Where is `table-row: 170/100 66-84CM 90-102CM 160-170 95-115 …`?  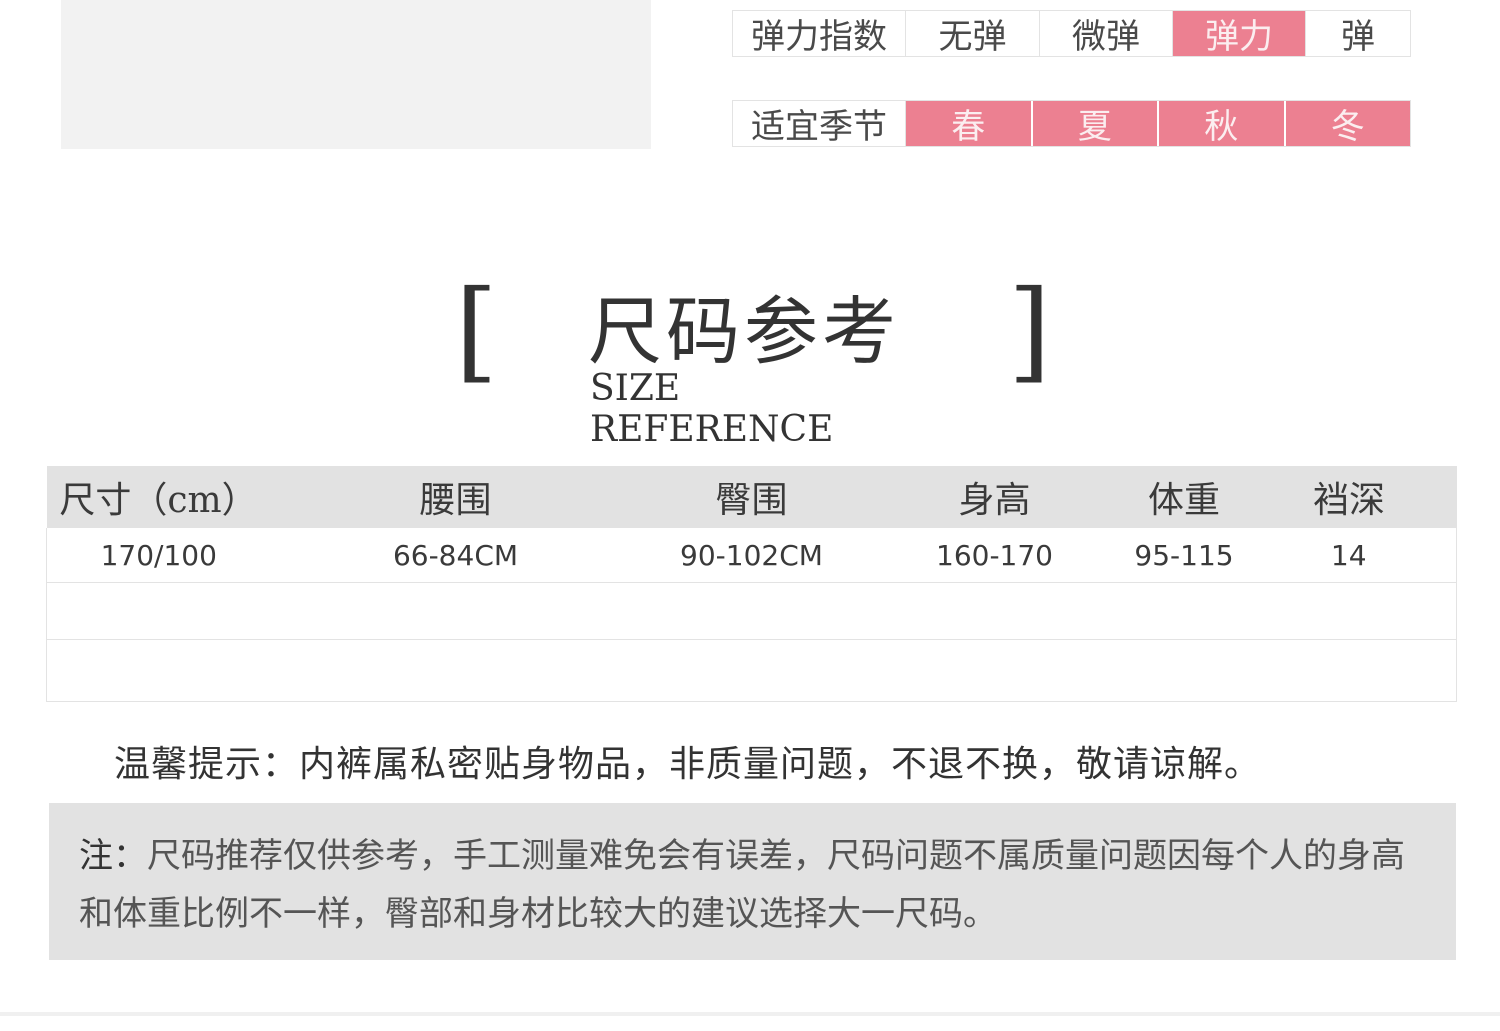 table-row: 170/100 66-84CM 90-102CM 160-170 95-115 … is located at coordinates (751, 555).